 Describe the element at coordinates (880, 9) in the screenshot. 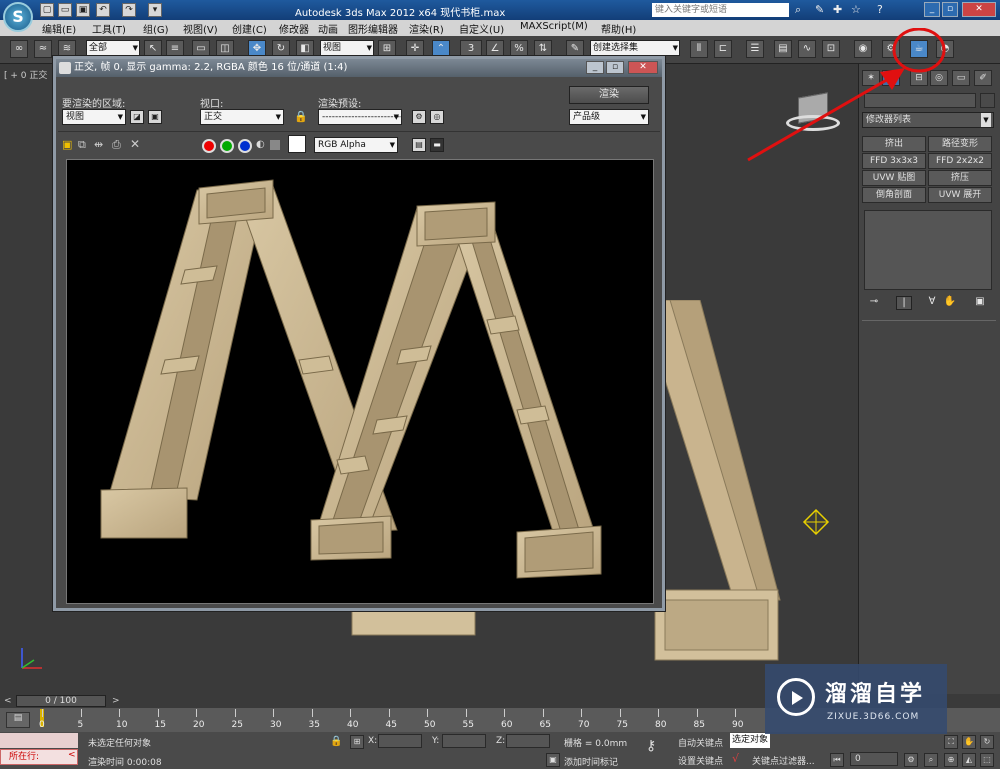

I see `help-icon: ?` at that location.